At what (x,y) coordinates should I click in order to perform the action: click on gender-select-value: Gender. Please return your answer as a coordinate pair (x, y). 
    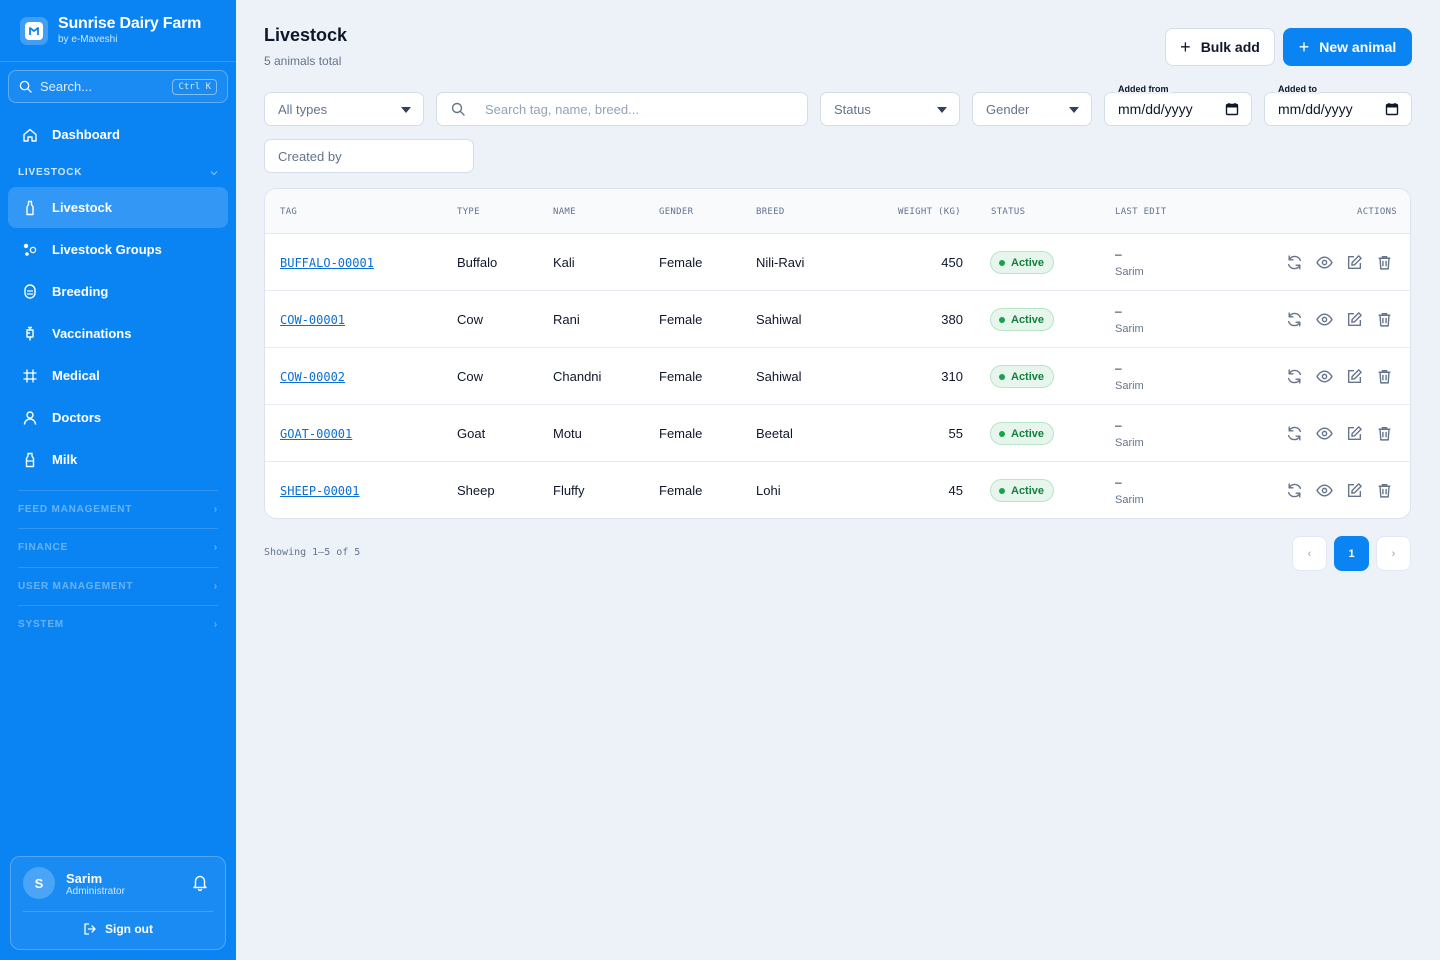
    Looking at the image, I should click on (1008, 109).